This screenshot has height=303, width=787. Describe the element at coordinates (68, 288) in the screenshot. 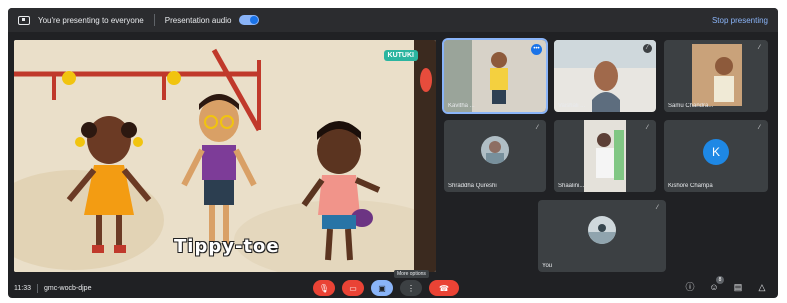

I see `meeting-code: gmc-wocb-djpe` at that location.